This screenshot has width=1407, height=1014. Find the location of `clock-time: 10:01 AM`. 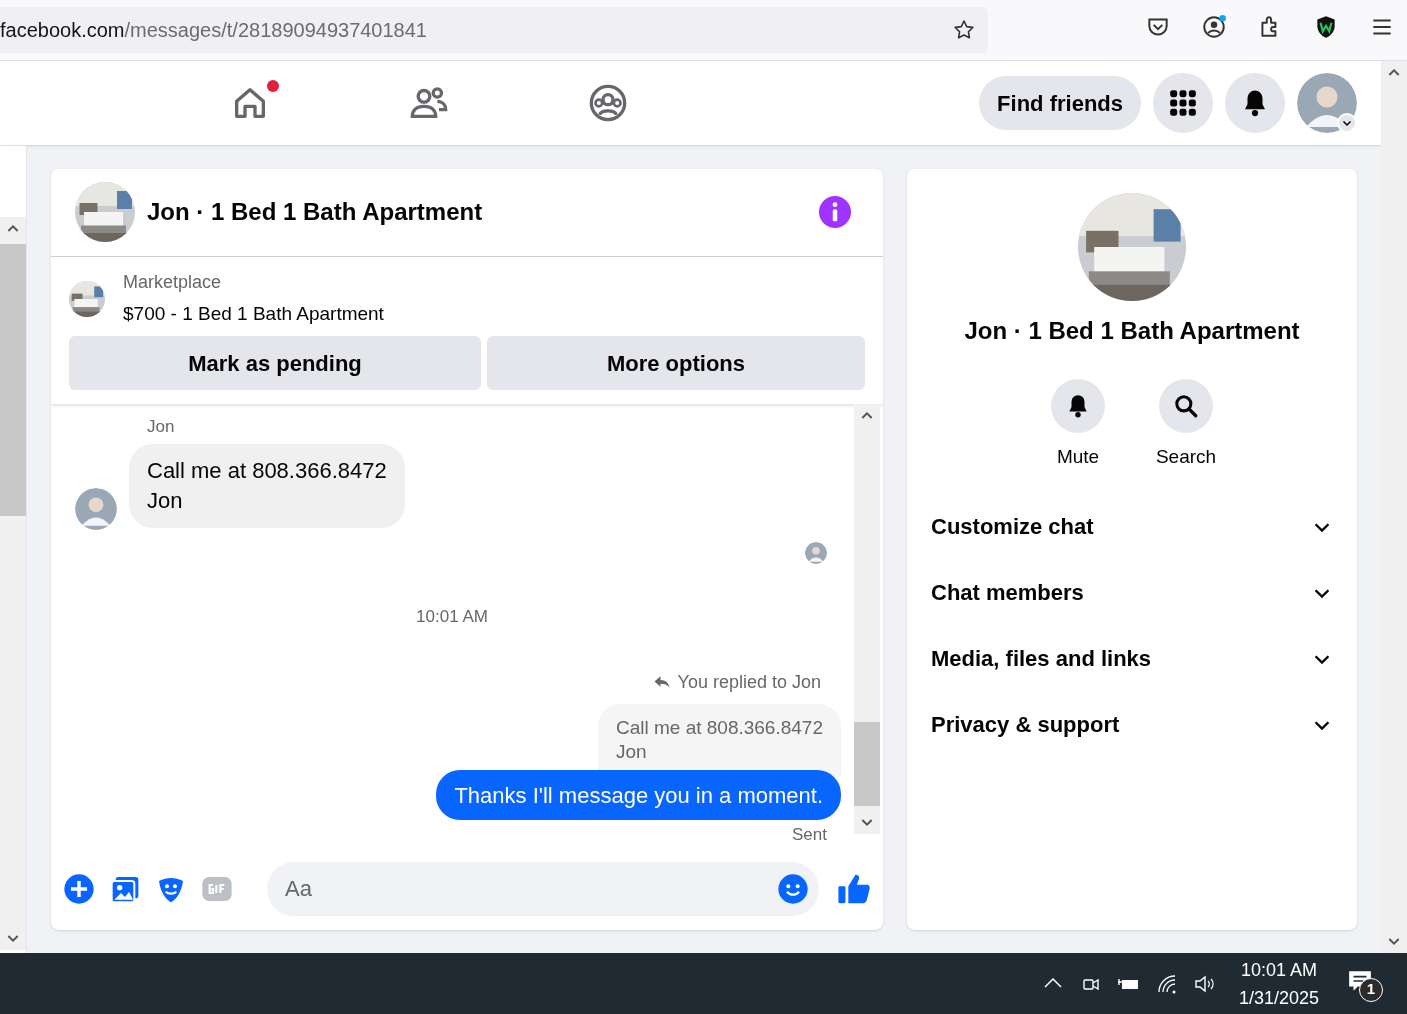

clock-time: 10:01 AM is located at coordinates (1278, 969).